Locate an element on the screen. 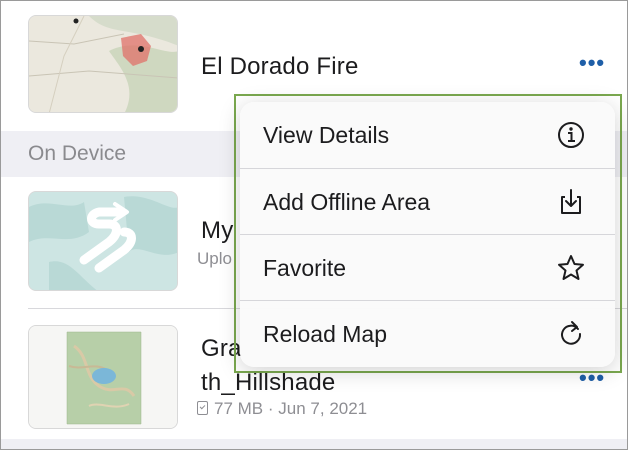 The image size is (628, 450). map-meta: 77 MB · Jun 7, 2021 is located at coordinates (282, 409).